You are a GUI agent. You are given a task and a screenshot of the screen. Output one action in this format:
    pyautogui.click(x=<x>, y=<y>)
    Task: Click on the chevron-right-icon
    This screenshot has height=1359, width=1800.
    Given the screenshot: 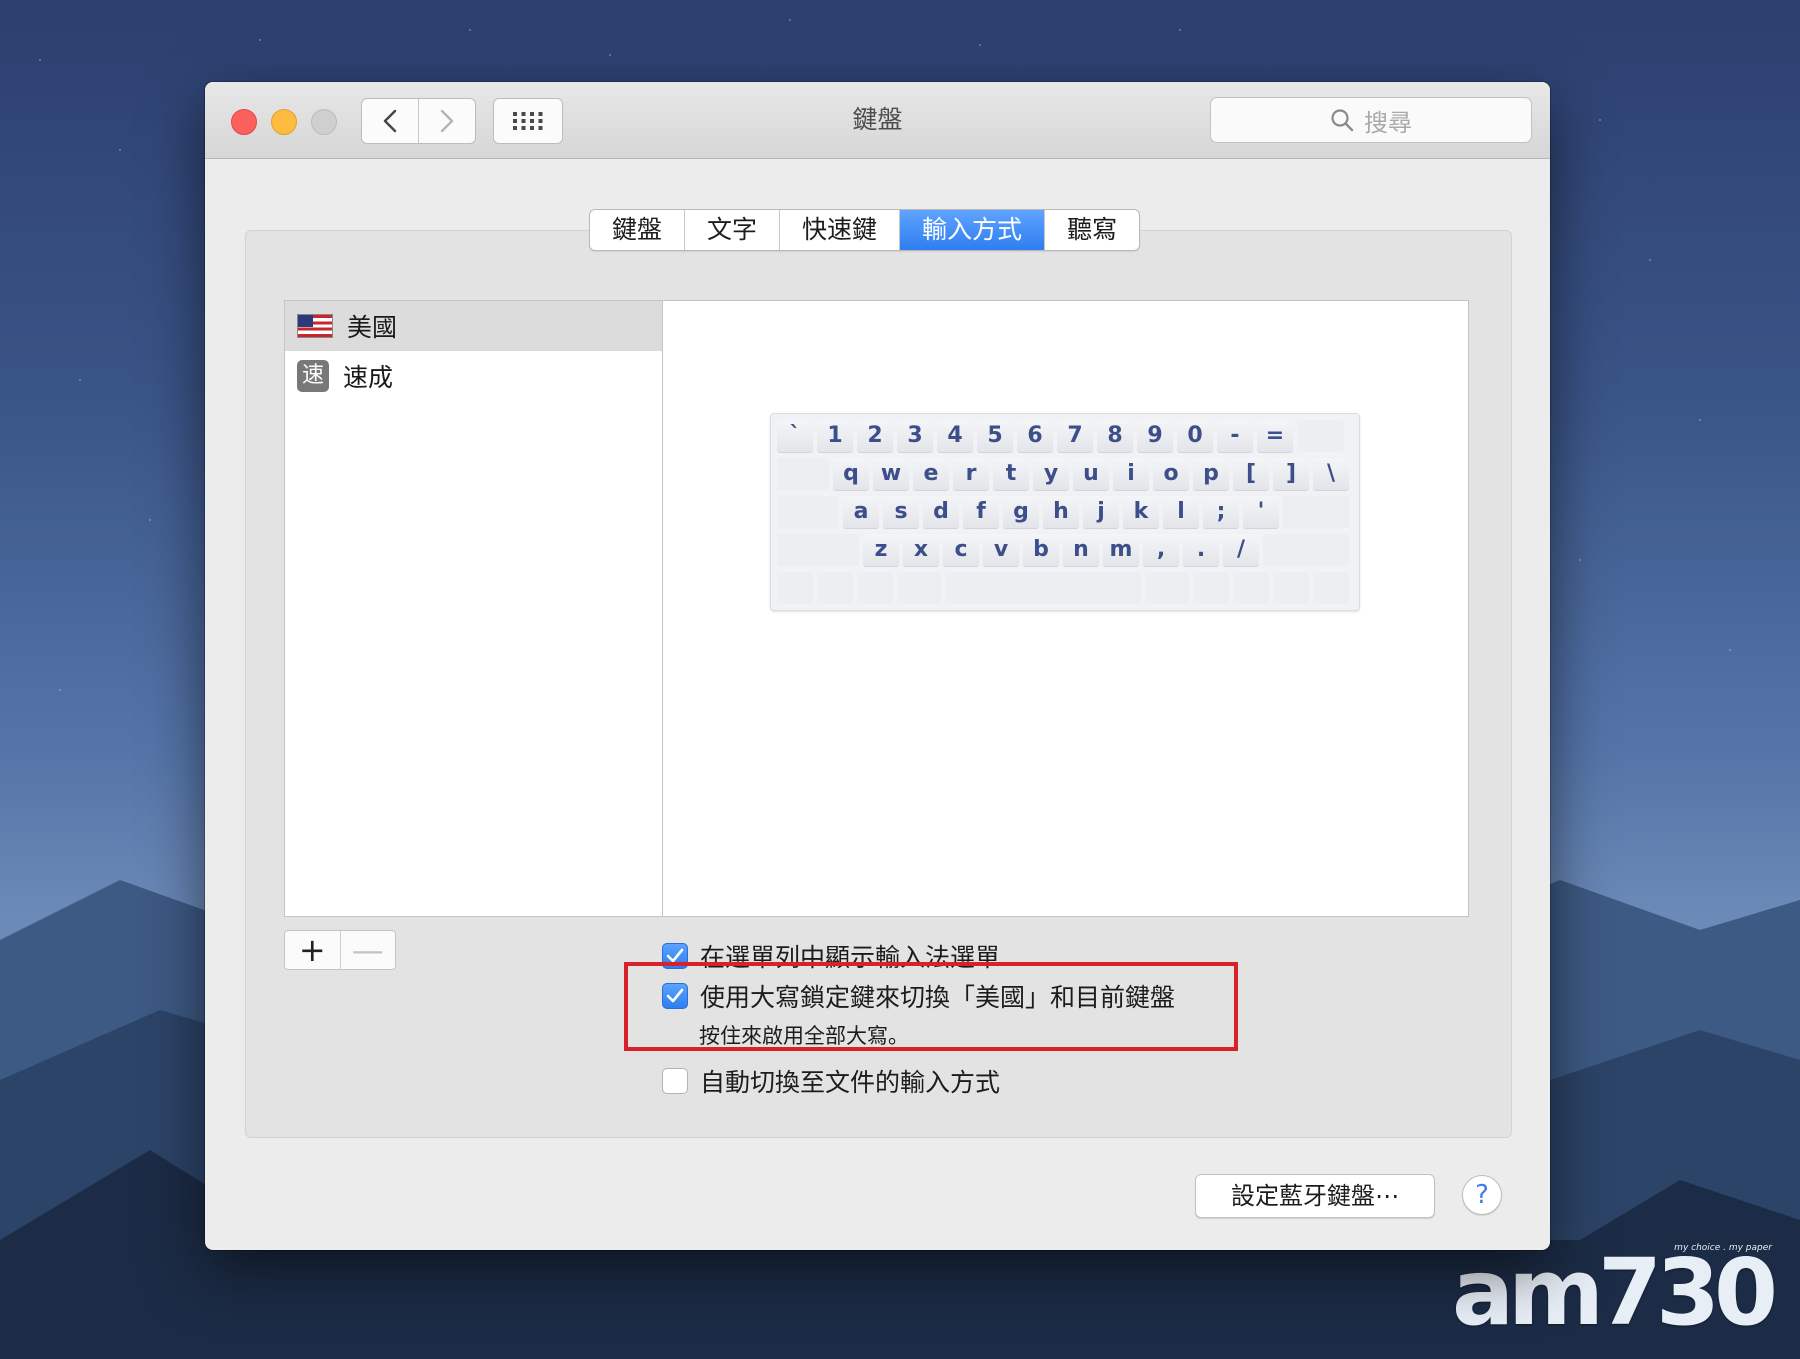 What is the action you would take?
    pyautogui.click(x=447, y=121)
    